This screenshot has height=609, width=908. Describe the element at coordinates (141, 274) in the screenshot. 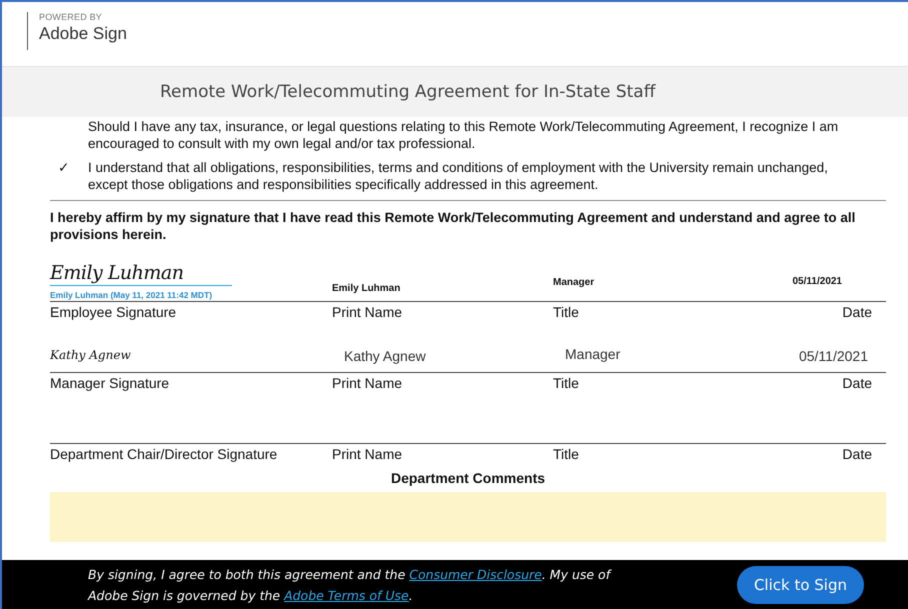

I see `handwritten-signature: Emily Luhman` at that location.